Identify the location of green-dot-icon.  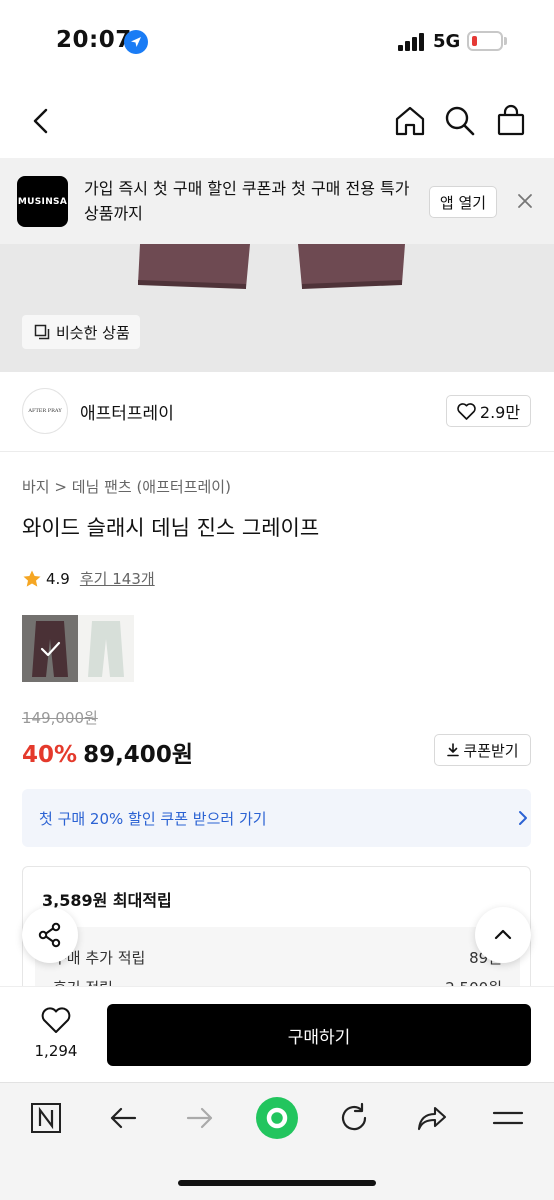
(277, 1118).